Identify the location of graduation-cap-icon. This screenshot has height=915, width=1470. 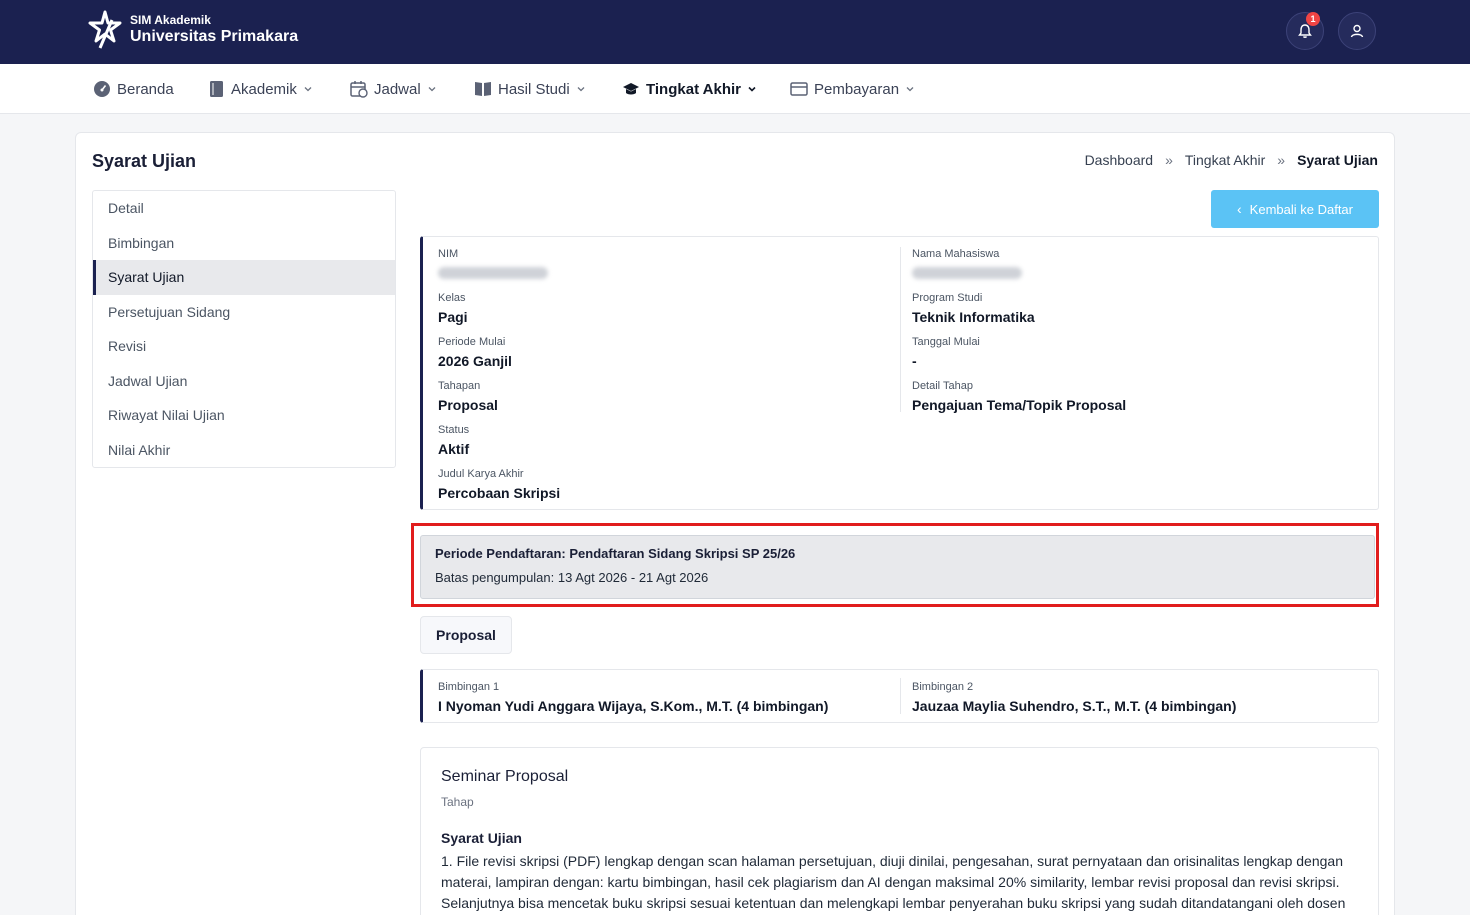
(631, 89).